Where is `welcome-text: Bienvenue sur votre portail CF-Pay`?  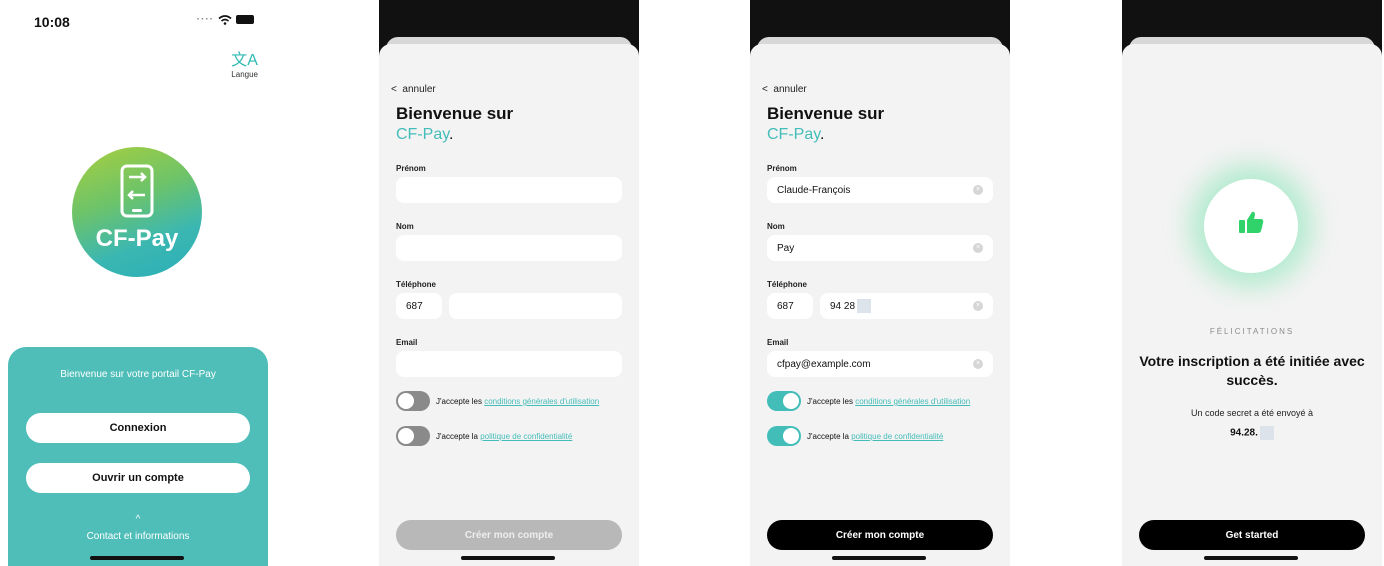 welcome-text: Bienvenue sur votre portail CF-Pay is located at coordinates (138, 374).